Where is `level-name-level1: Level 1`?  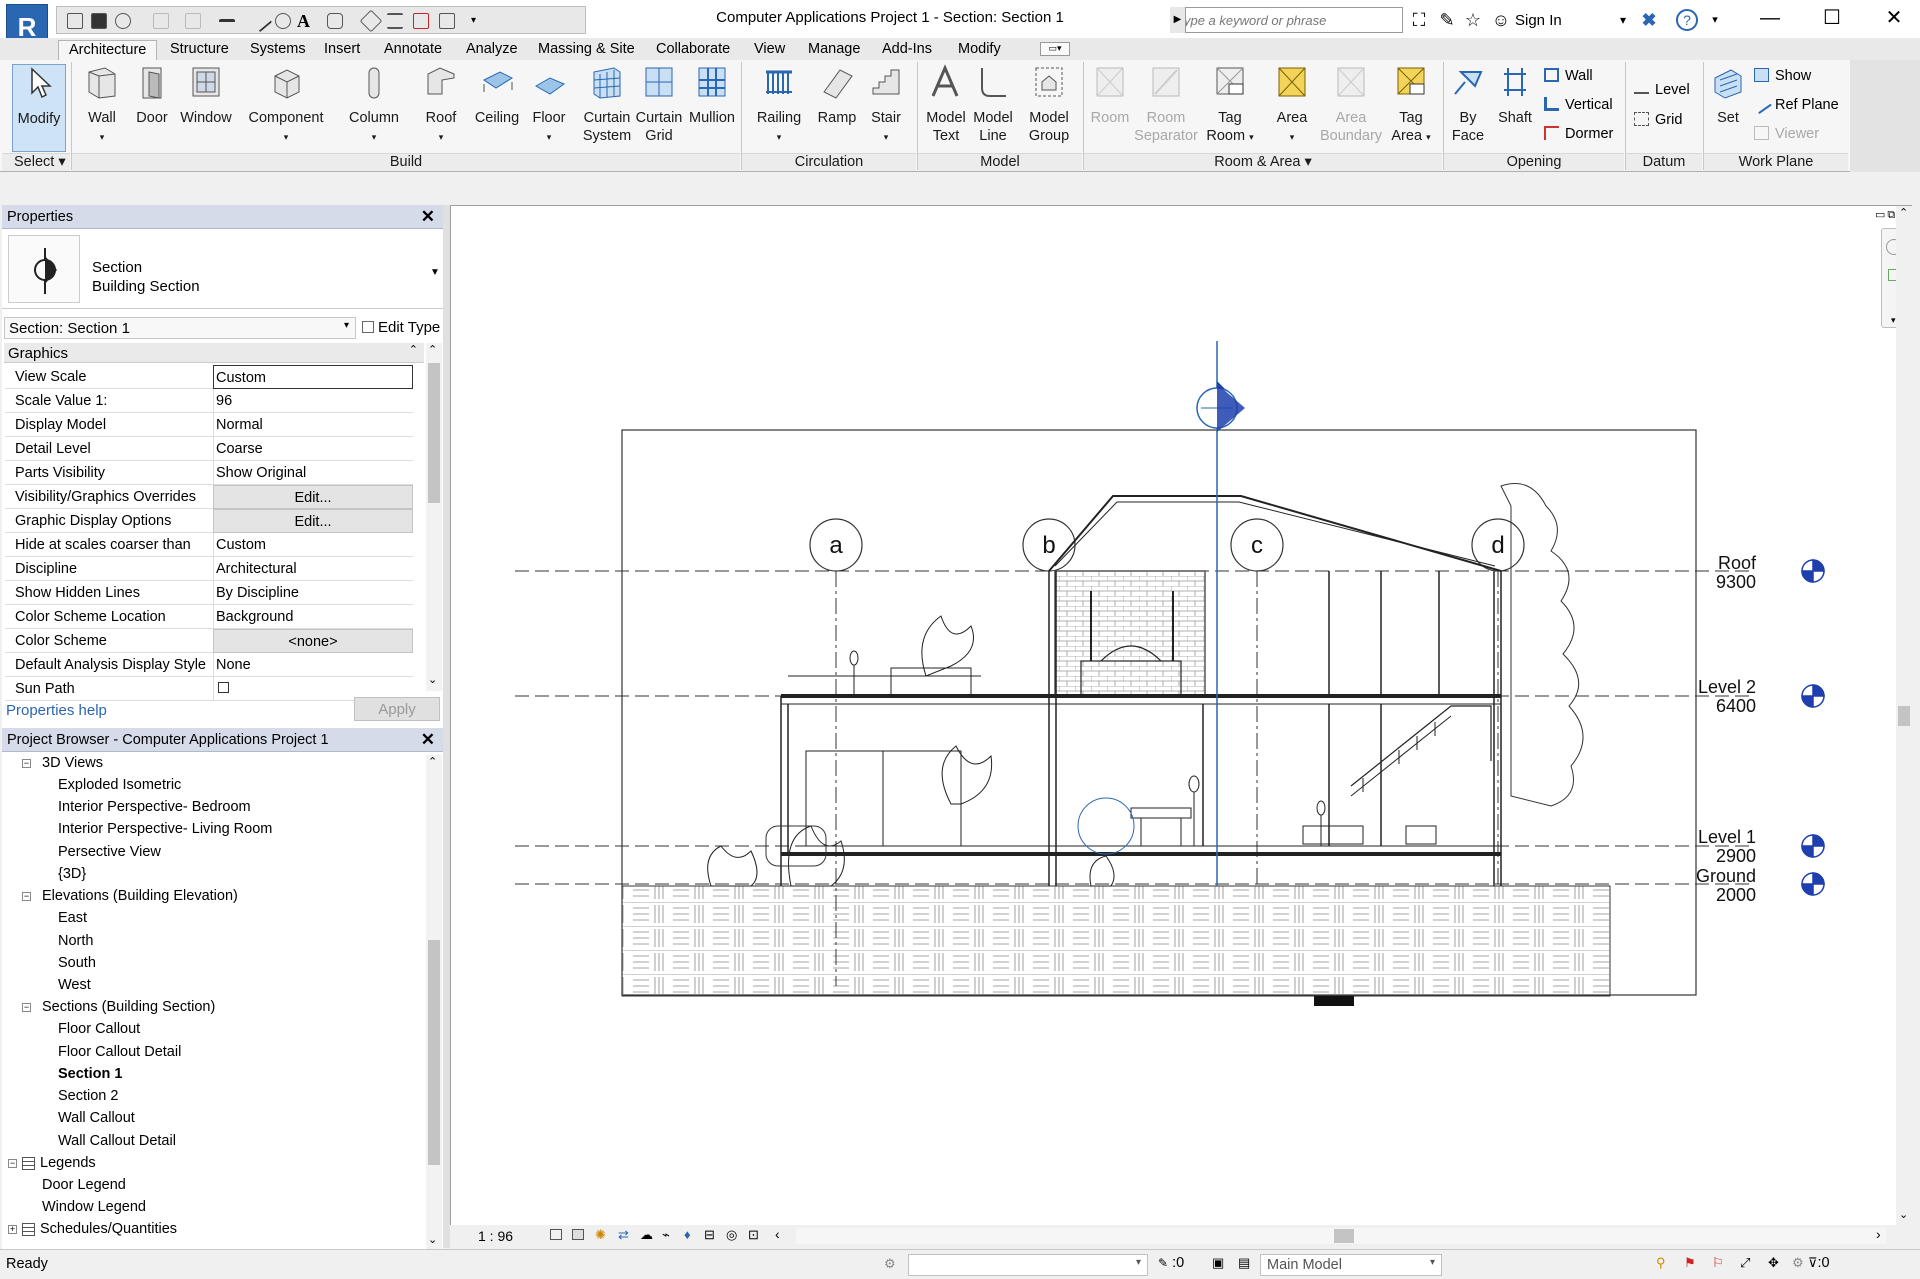 level-name-level1: Level 1 is located at coordinates (1727, 837).